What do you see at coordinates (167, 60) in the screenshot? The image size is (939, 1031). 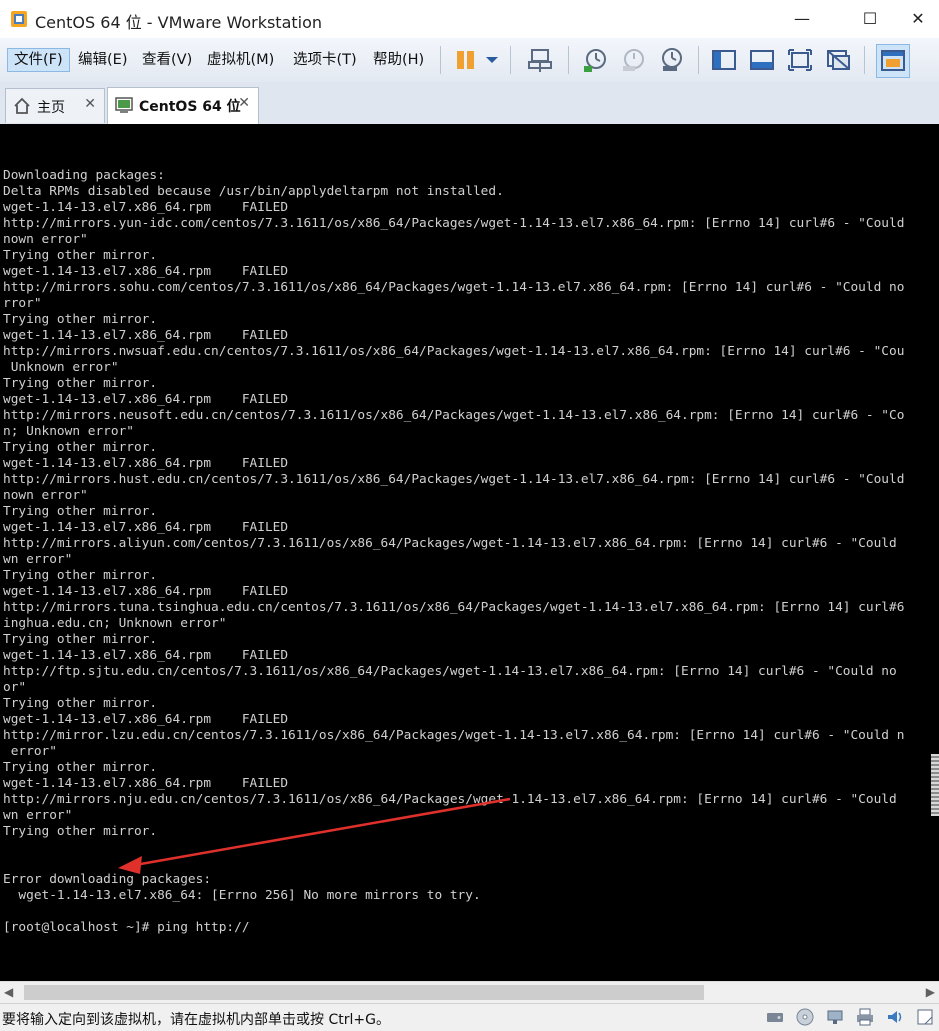 I see `menu-view: 查看(V)` at bounding box center [167, 60].